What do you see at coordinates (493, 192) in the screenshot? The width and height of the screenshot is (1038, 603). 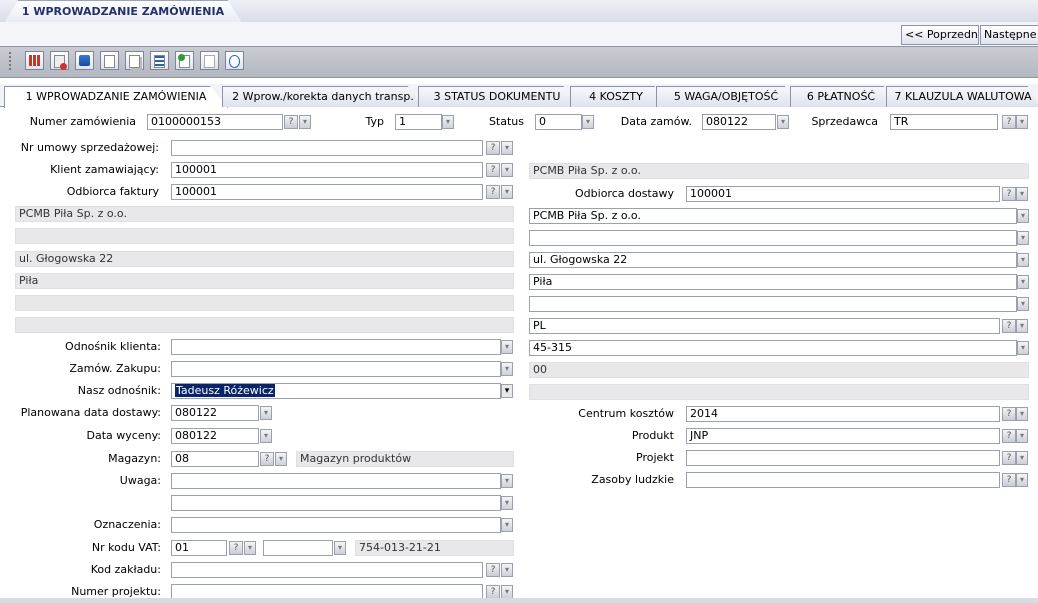 I see `invoice-lookup-icon: ?` at bounding box center [493, 192].